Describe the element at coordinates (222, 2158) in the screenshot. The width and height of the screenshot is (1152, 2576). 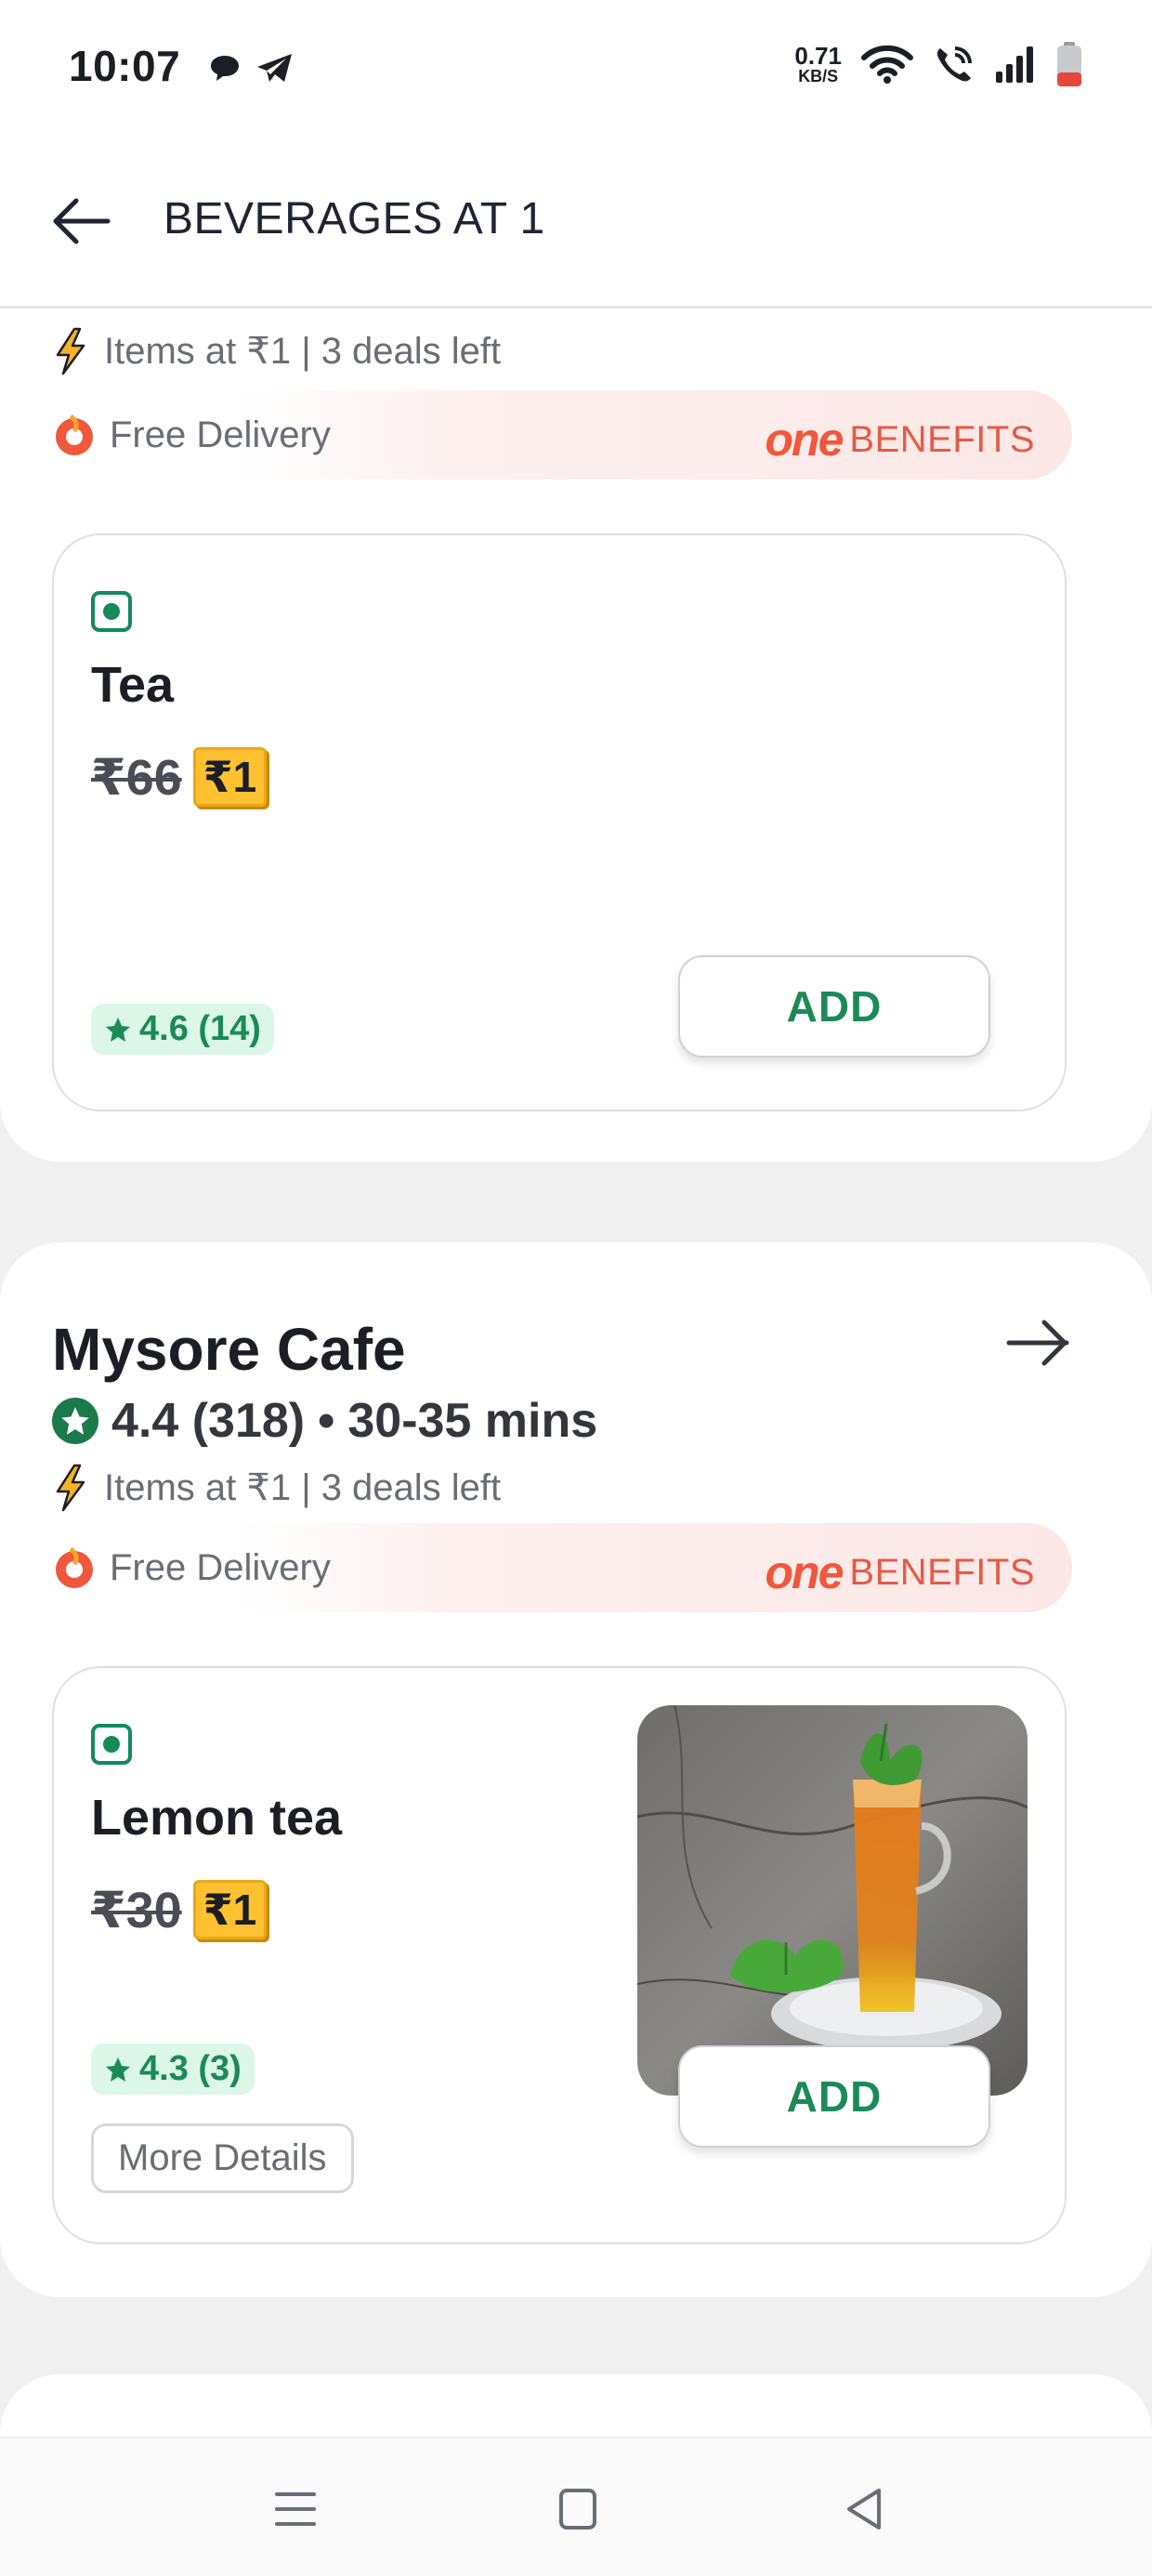
I see `more-details-button: More Details` at that location.